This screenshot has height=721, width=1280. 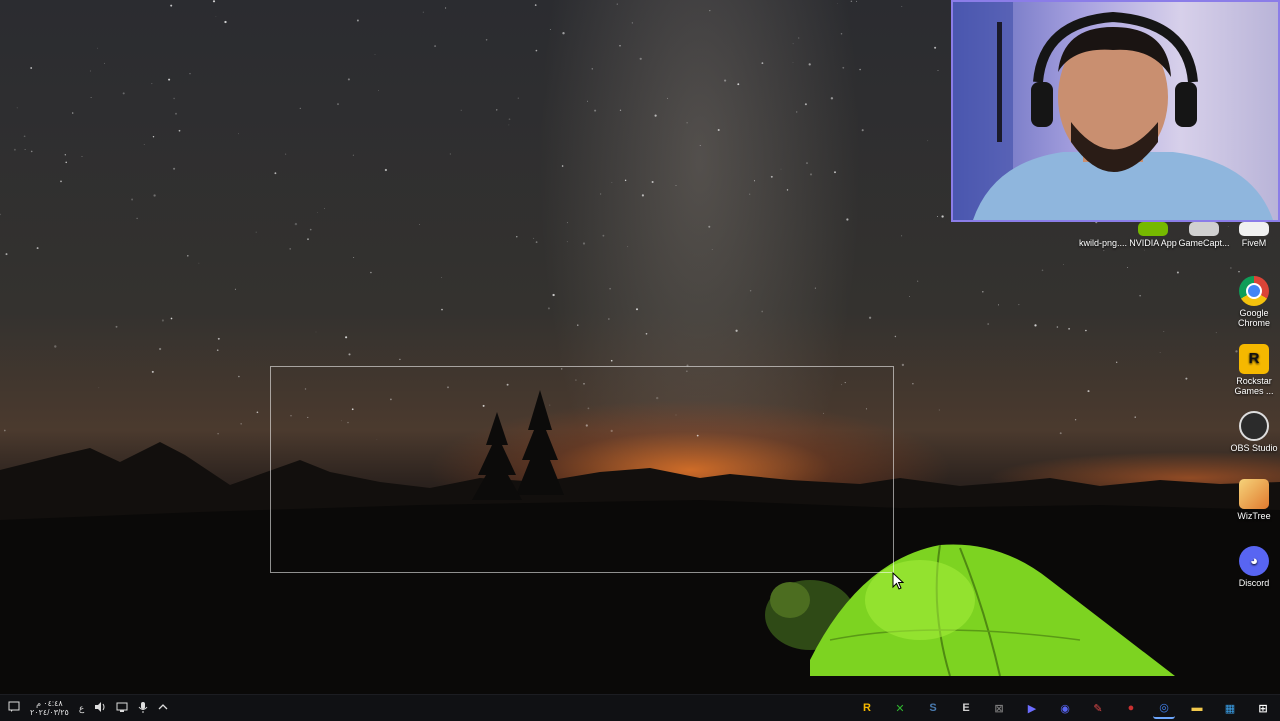 I want to click on media-player-icon: ▶, so click(x=1032, y=708).